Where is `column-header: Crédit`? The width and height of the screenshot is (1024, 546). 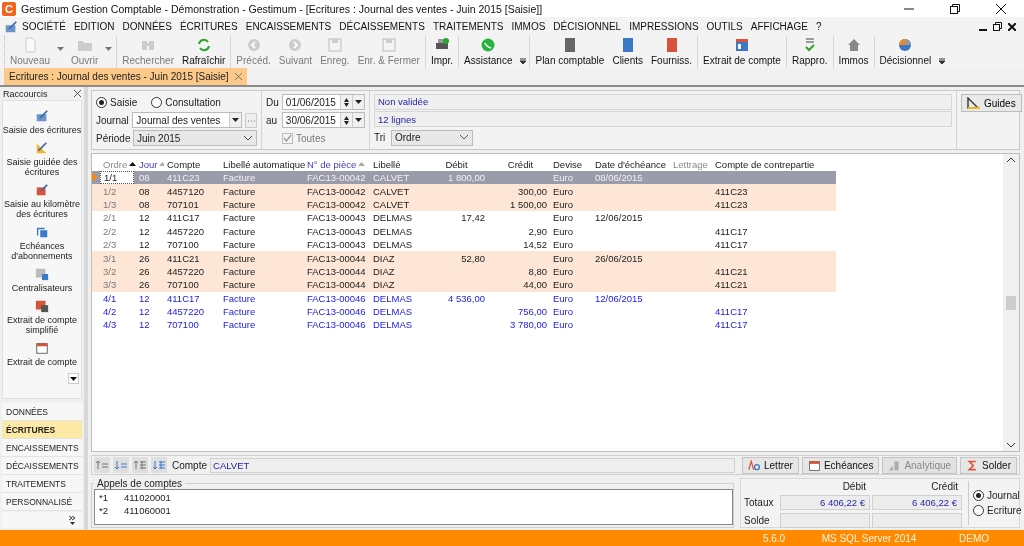 column-header: Crédit is located at coordinates (519, 164).